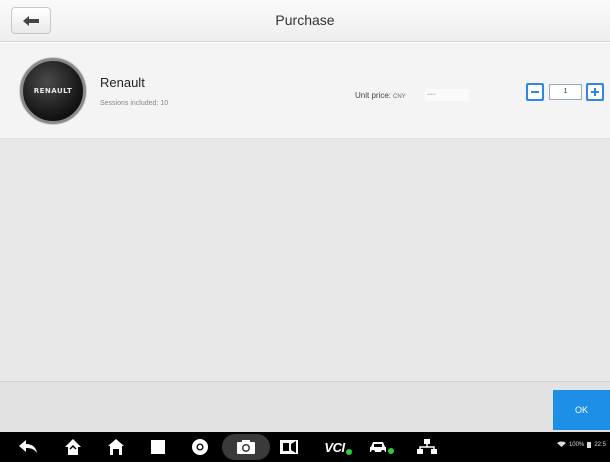 This screenshot has height=462, width=610. I want to click on status-area: 100% 22:5, so click(581, 444).